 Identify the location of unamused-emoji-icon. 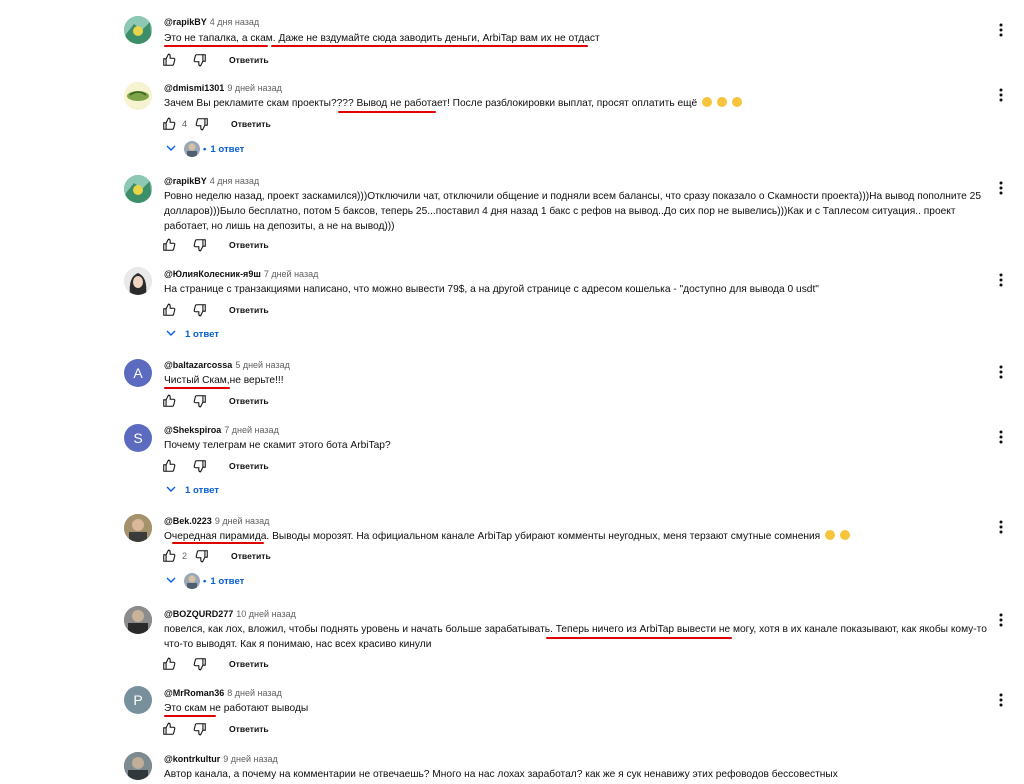
(830, 535).